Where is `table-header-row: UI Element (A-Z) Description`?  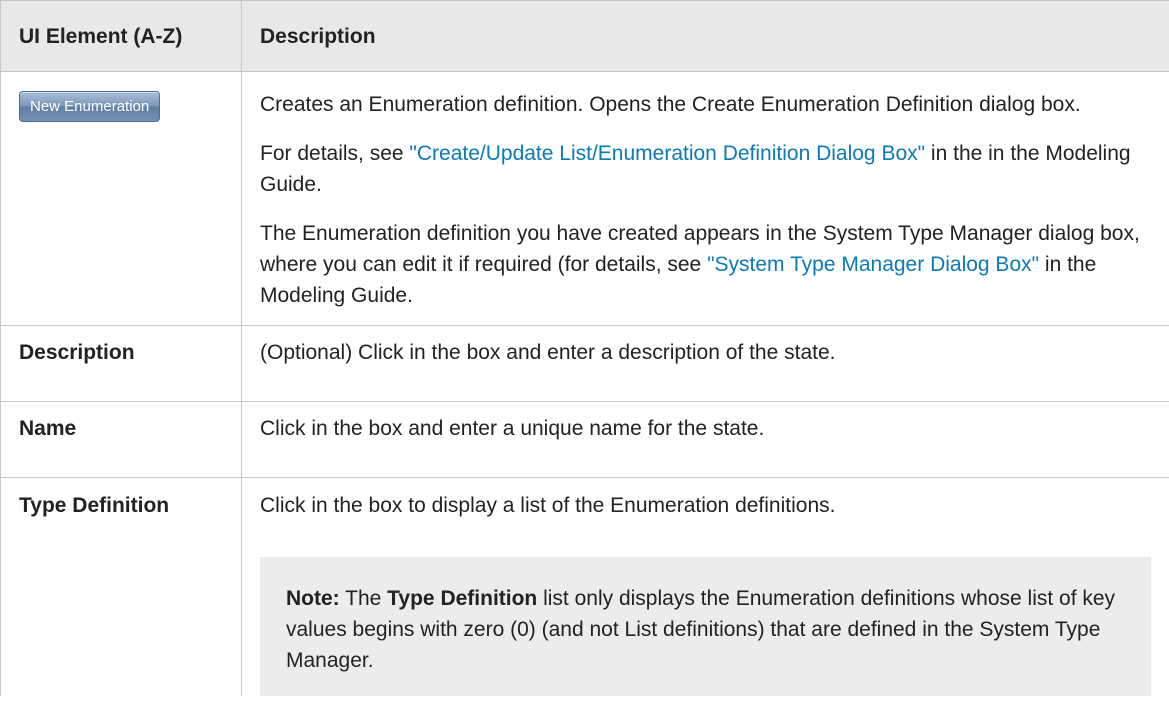 table-header-row: UI Element (A-Z) Description is located at coordinates (584, 36).